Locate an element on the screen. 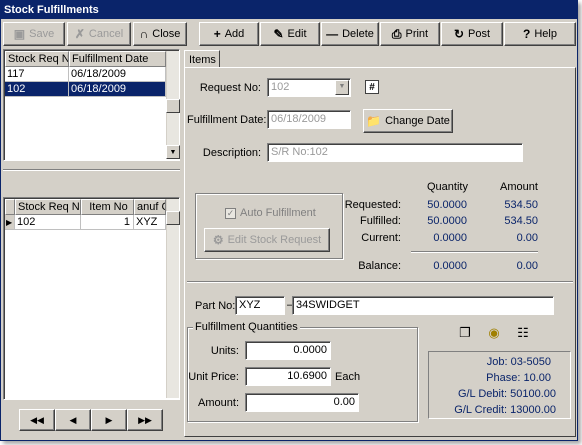  part-no-field: 34SWIDGET is located at coordinates (423, 305).